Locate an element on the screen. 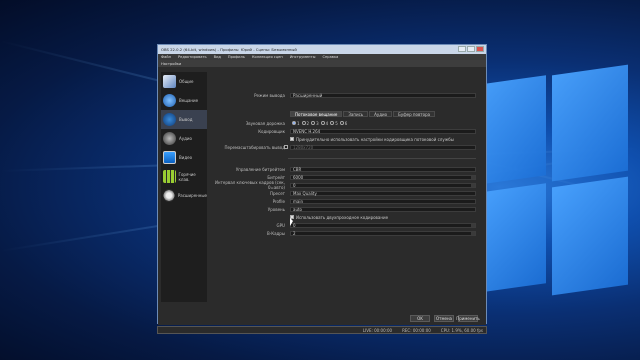 Image resolution: width=640 pixels, height=360 pixels. output-mode-select: Расширенный is located at coordinates (383, 95).